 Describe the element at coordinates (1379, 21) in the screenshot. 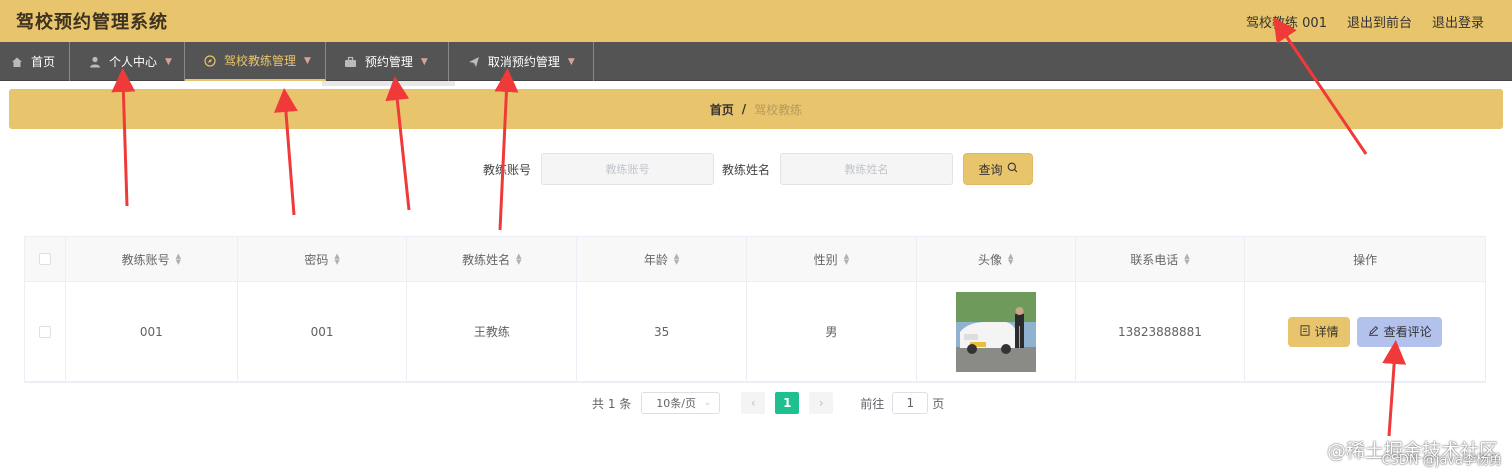

I see `back-to-front-link: 退出到前台` at that location.